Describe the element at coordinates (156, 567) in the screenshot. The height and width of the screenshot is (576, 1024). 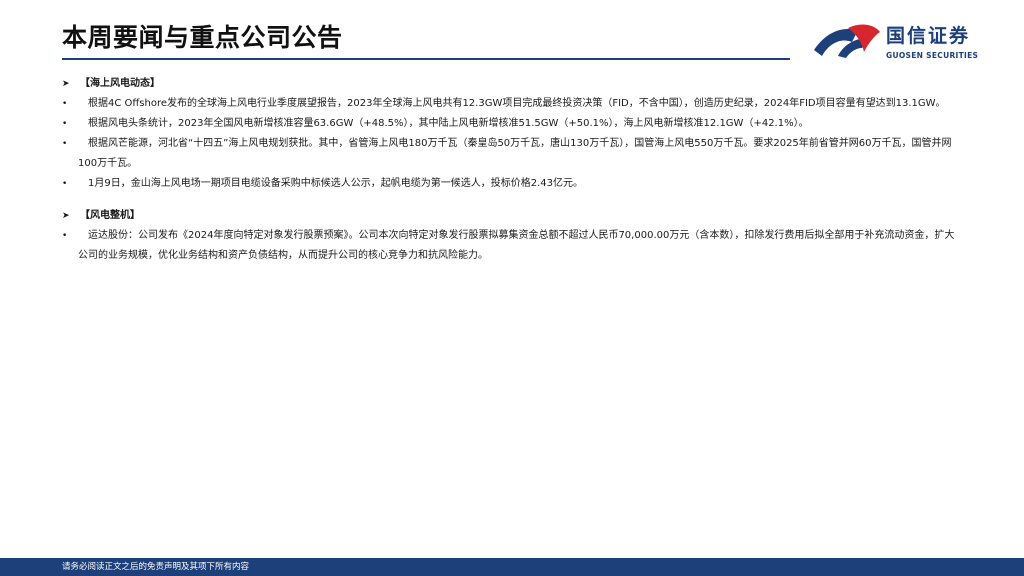
I see `footer-disclaimer: 请务必阅读正文之后的免责声明及其项下所有内容` at that location.